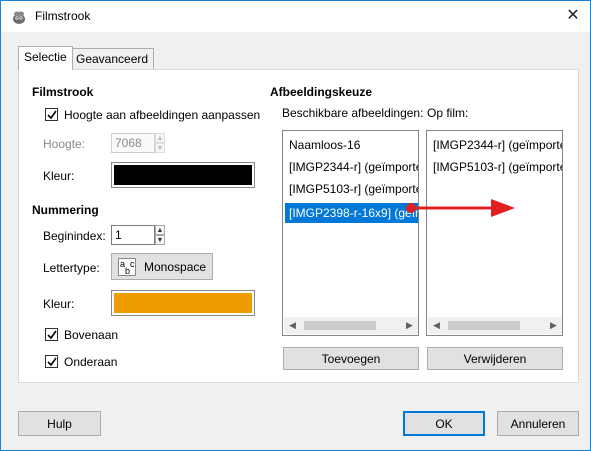  I want to click on filmstrip-section-title: Filmstrook, so click(63, 92).